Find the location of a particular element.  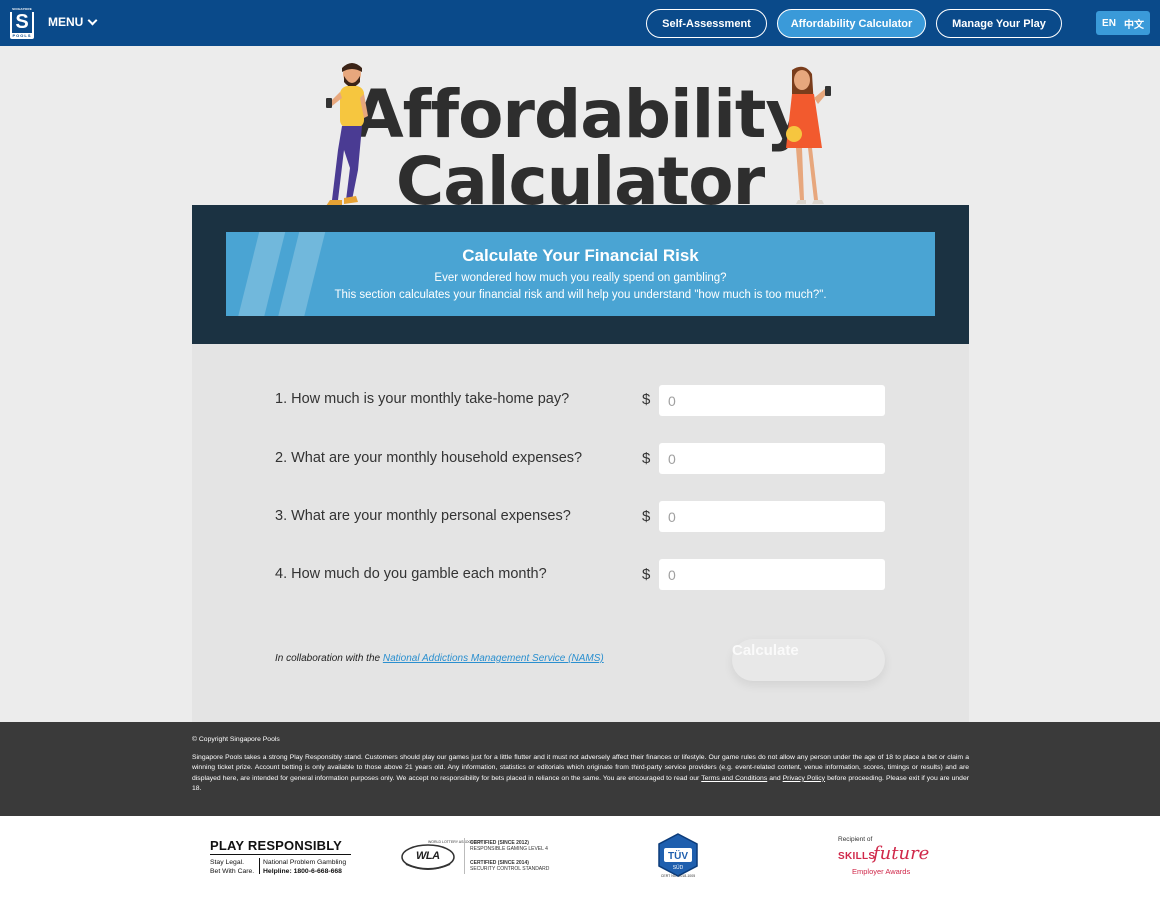

terms-link: Terms and Conditions is located at coordinates (734, 778).